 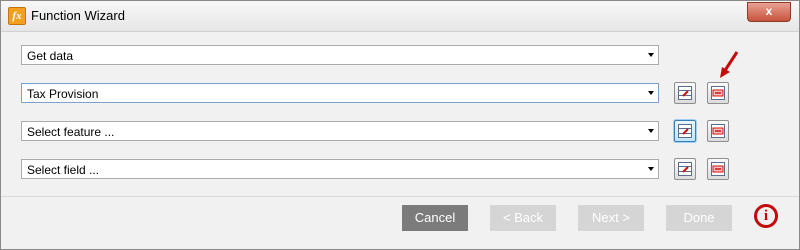 What do you see at coordinates (523, 218) in the screenshot?
I see `back-button: < Back` at bounding box center [523, 218].